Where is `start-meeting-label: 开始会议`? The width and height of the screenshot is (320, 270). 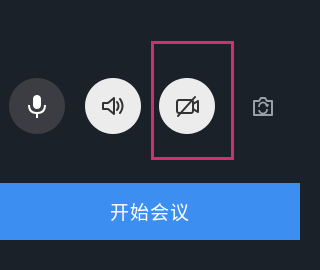 start-meeting-label: 开始会议 is located at coordinates (149, 213).